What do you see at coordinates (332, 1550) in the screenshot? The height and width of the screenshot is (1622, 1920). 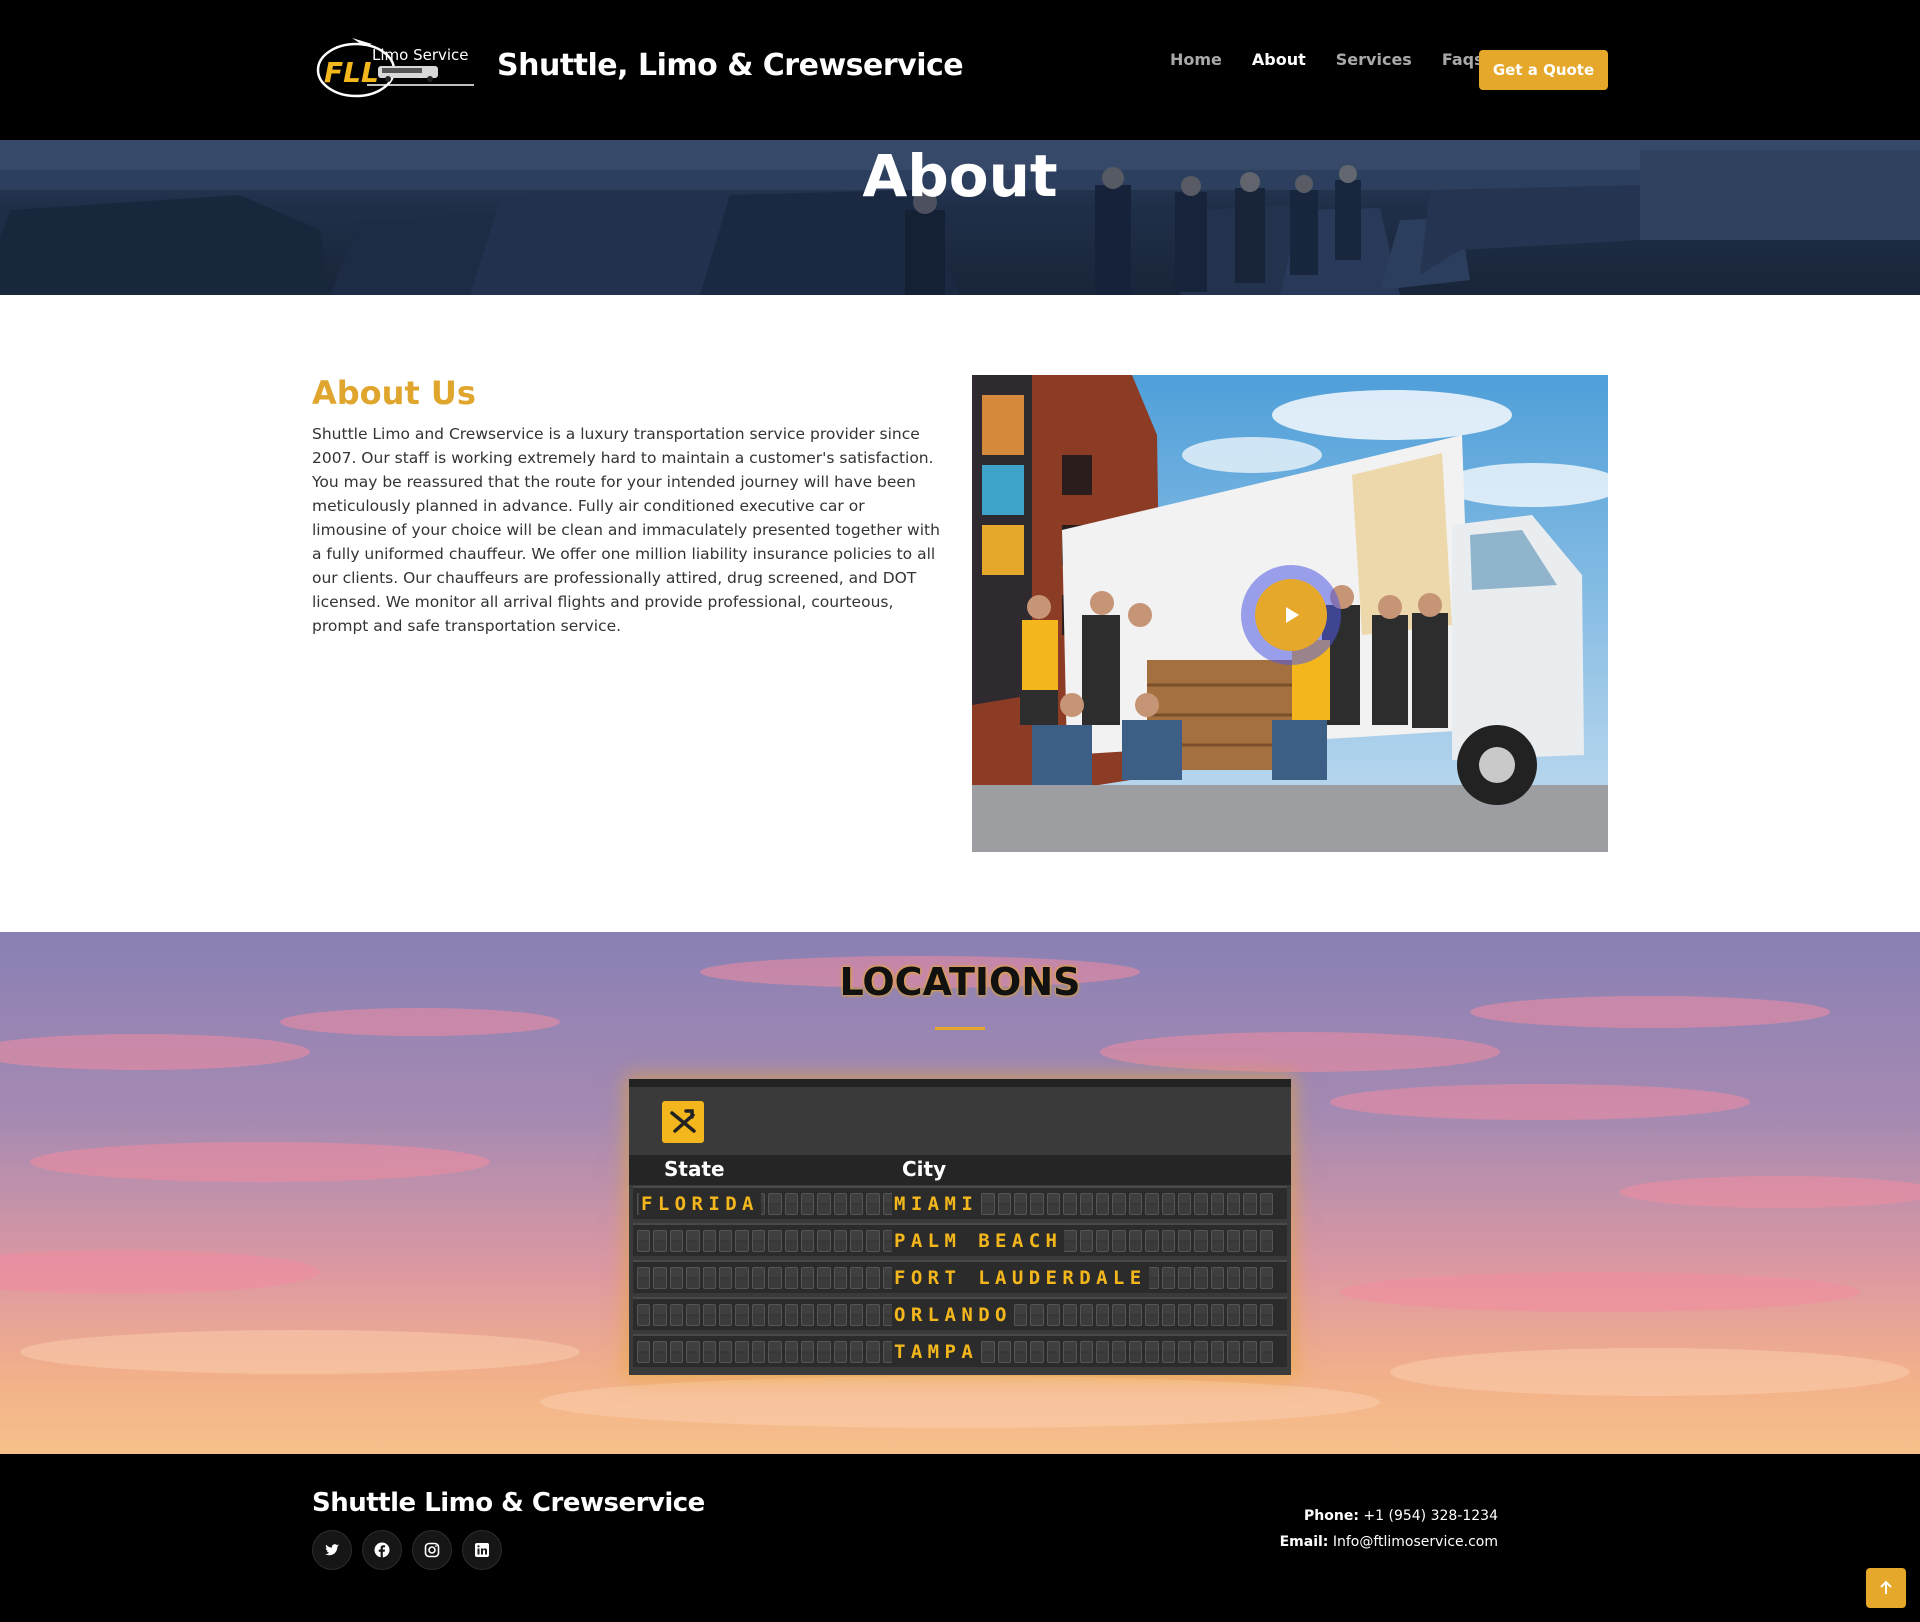 I see `twitter-link` at bounding box center [332, 1550].